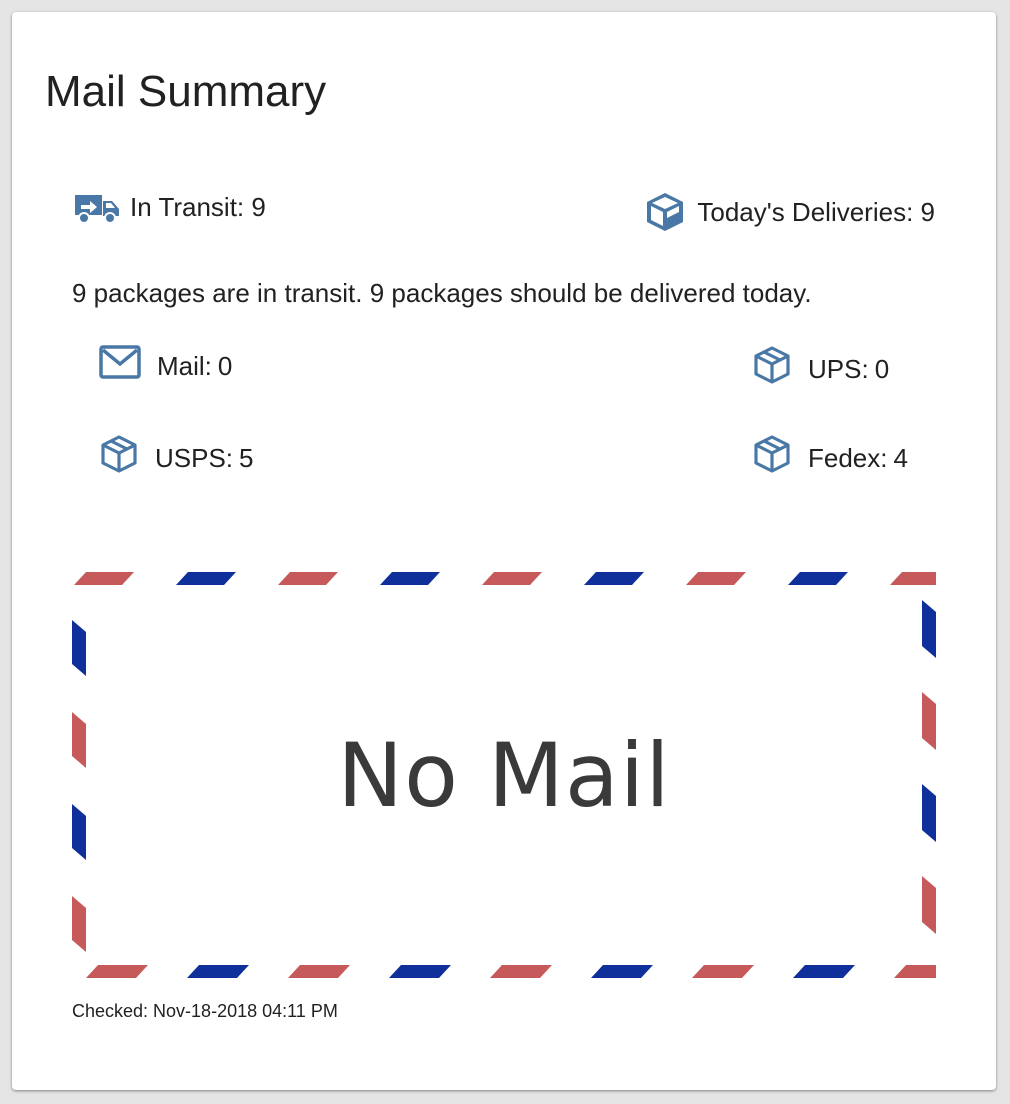 This screenshot has height=1104, width=1010. I want to click on checked-timestamp: Checked: Nov-18-2018 04:11 PM, so click(205, 1011).